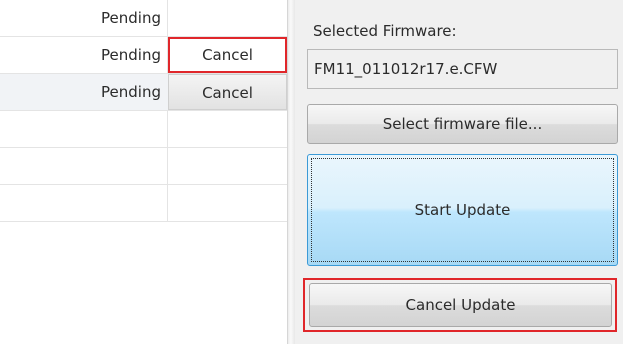 The image size is (623, 344). Describe the element at coordinates (462, 69) in the screenshot. I see `firmware-file-field: FM11_011012r17.e.CFW` at that location.